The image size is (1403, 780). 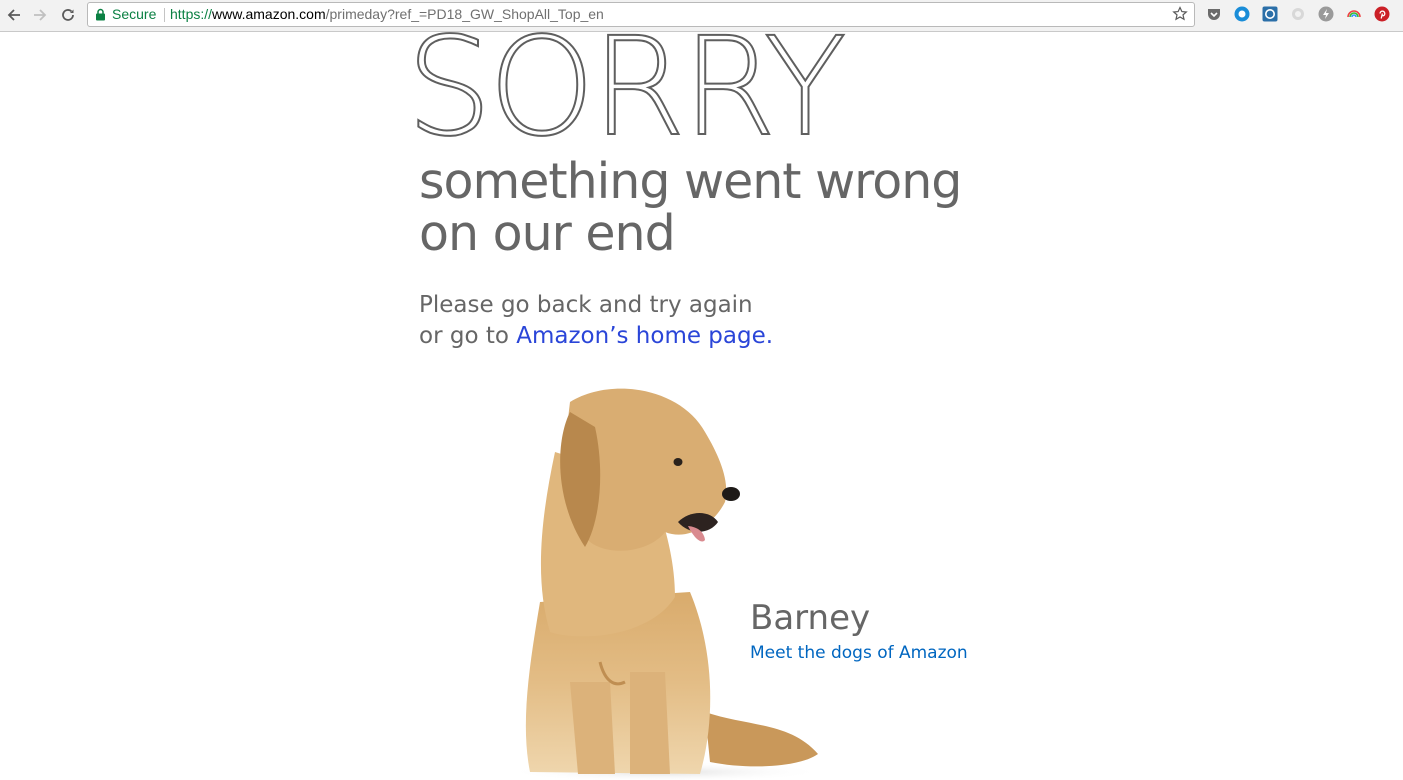 What do you see at coordinates (468, 336) in the screenshot?
I see `instruction-prefix: or go to` at bounding box center [468, 336].